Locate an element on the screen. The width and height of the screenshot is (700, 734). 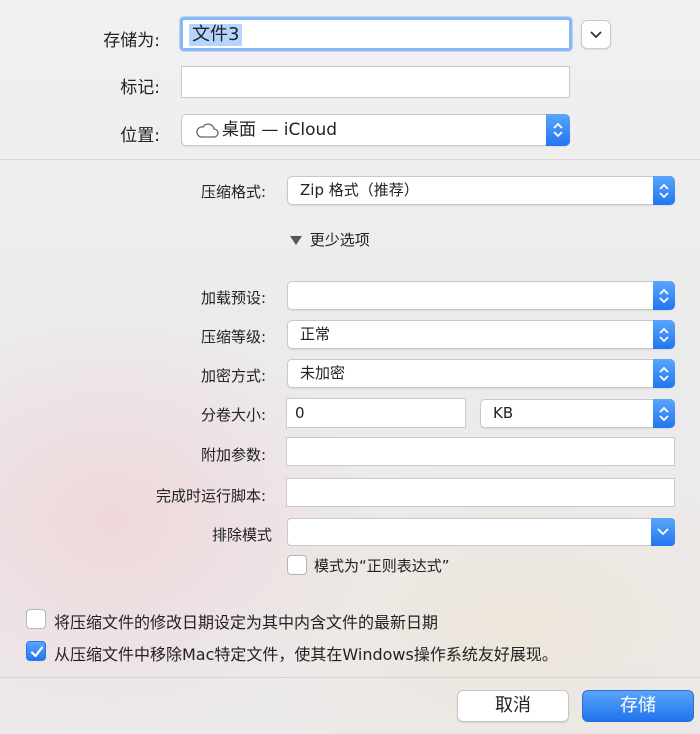
remove-mac-files-label: 从压缩文件中移除Mac特定文件，使其在Windows操作系统友好展现。 is located at coordinates (306, 654).